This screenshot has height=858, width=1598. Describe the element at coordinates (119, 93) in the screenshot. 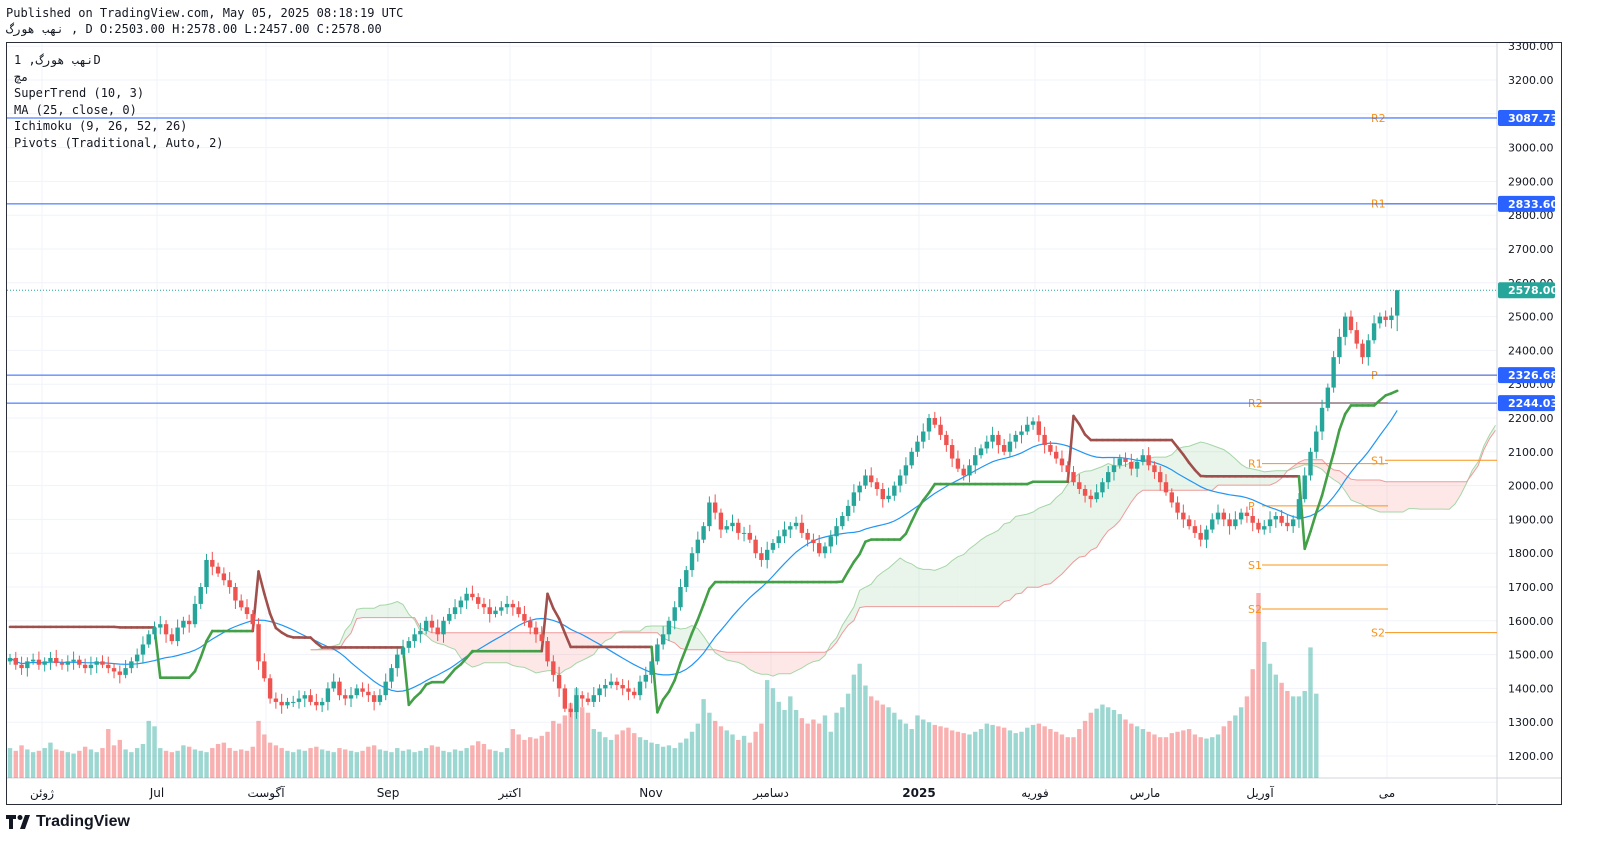

I see `legend-indicator-supertrend: SuperTrend (10, 3)` at that location.